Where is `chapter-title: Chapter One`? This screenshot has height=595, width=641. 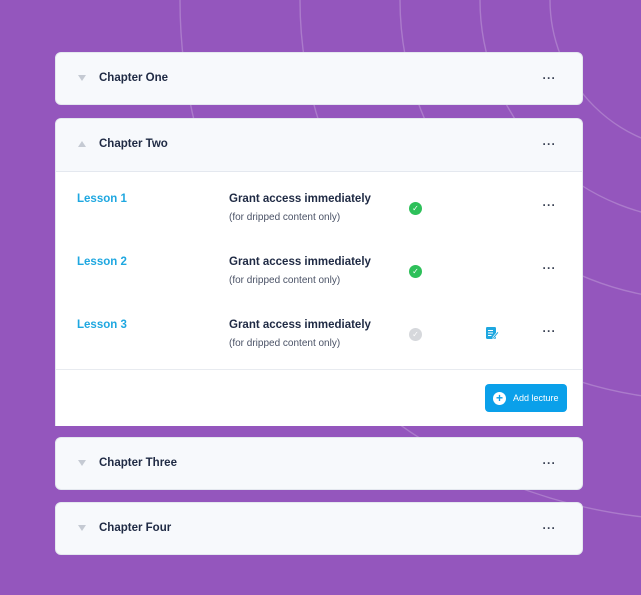
chapter-title: Chapter One is located at coordinates (134, 78).